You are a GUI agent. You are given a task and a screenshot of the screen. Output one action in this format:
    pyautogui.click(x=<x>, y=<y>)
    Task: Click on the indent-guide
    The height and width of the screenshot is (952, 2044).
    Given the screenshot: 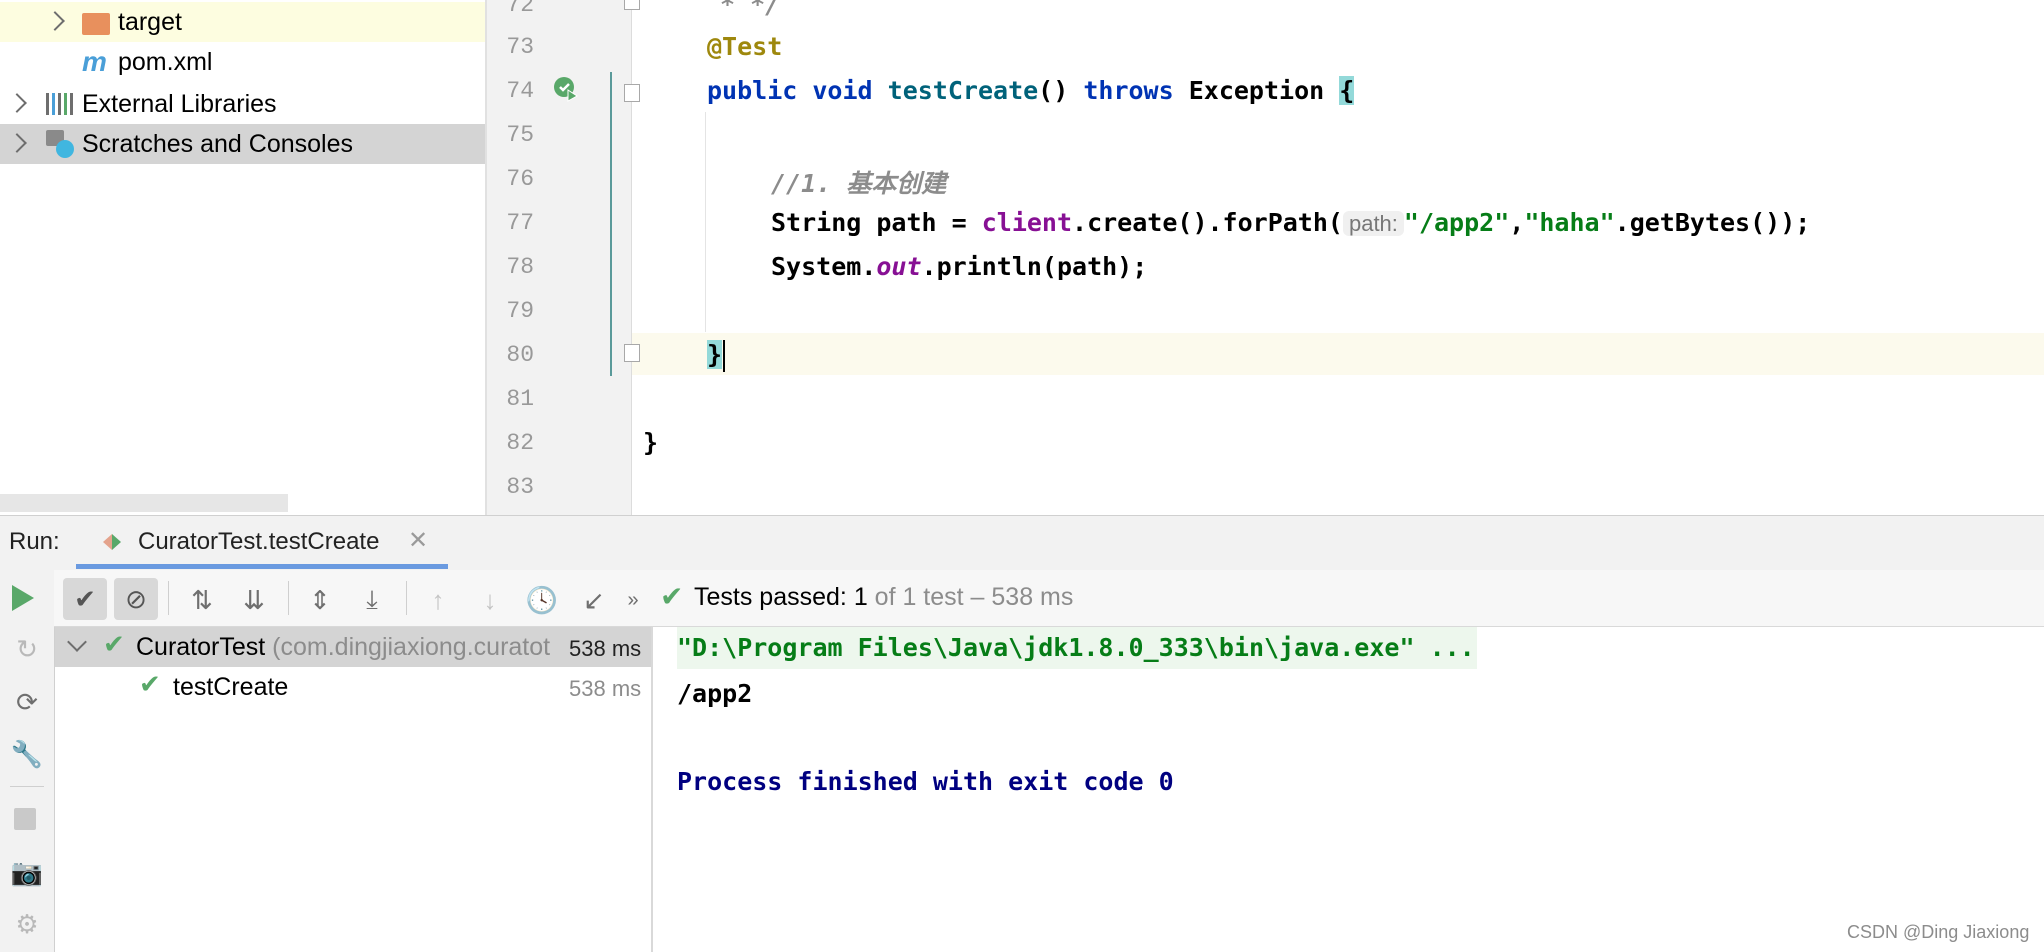 What is the action you would take?
    pyautogui.click(x=705, y=222)
    